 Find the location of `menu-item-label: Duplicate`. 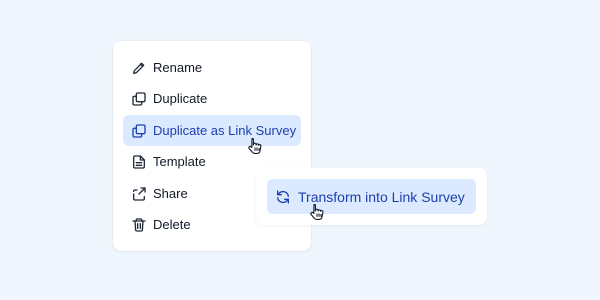

menu-item-label: Duplicate is located at coordinates (180, 98).